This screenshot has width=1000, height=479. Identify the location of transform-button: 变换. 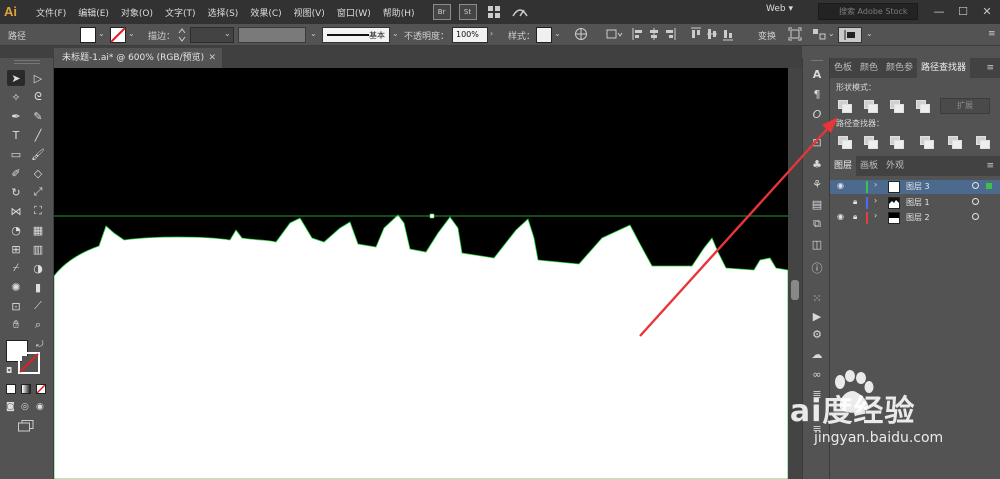
(767, 35).